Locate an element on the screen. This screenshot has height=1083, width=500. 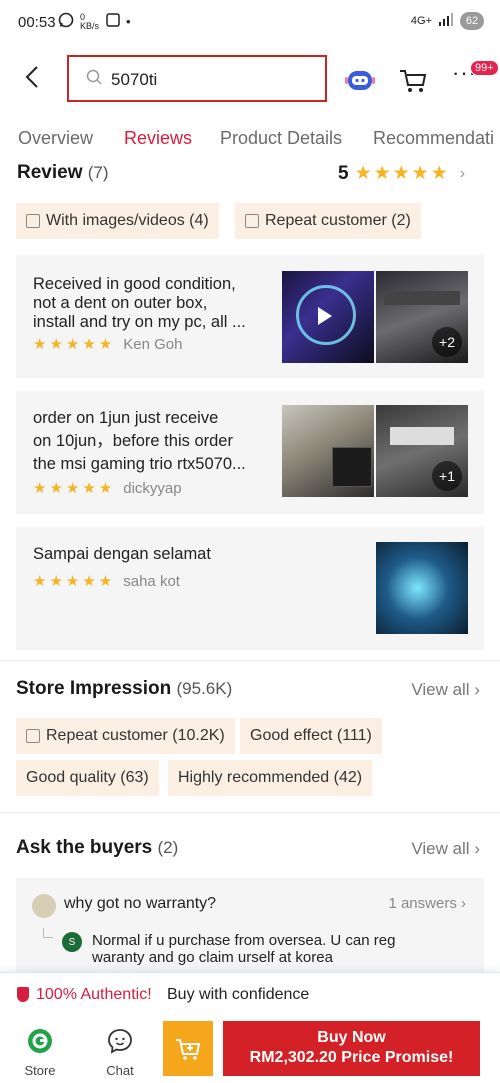
user-avatar-icon is located at coordinates (44, 906).